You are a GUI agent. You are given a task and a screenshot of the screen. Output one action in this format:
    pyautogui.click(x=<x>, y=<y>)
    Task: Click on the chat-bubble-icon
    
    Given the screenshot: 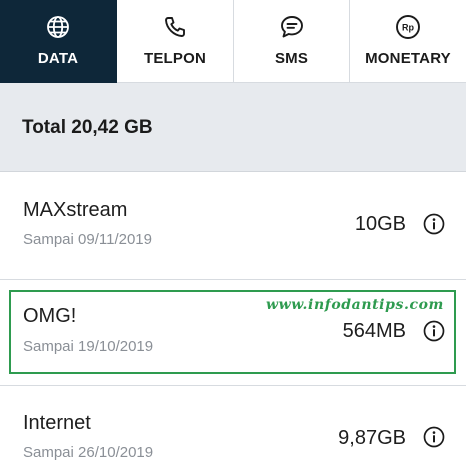 What is the action you would take?
    pyautogui.click(x=292, y=27)
    